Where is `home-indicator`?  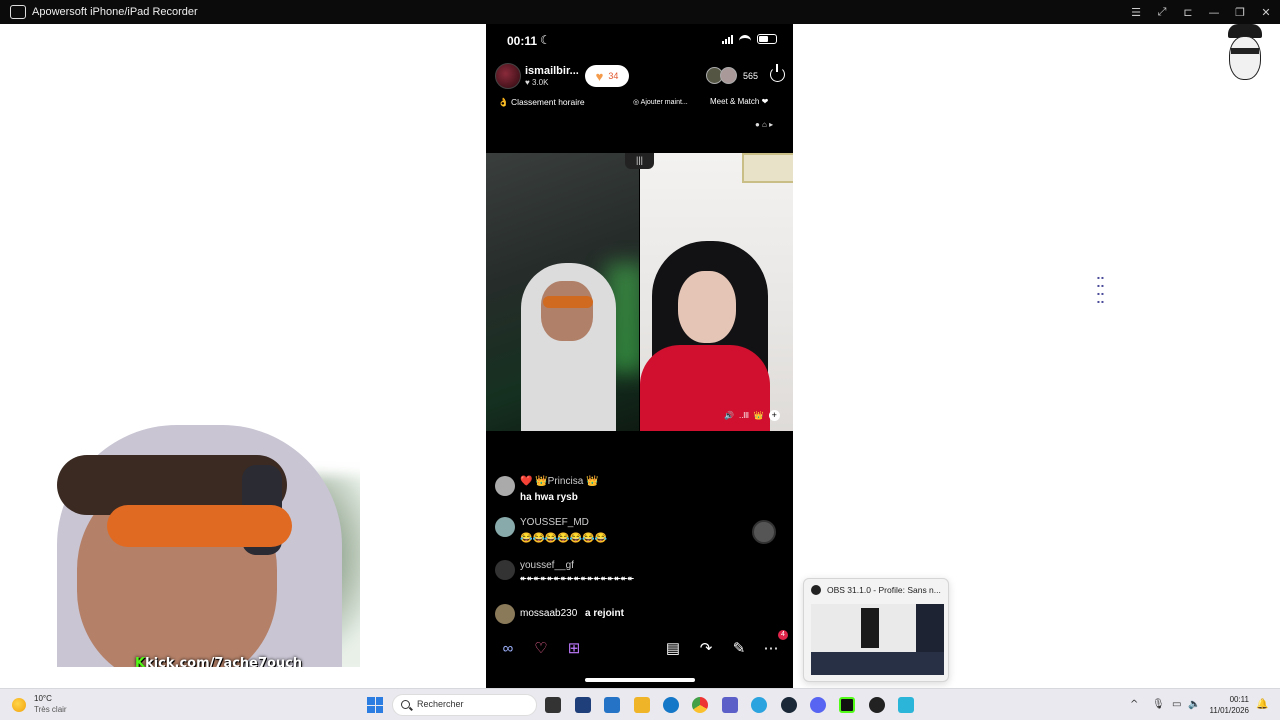 home-indicator is located at coordinates (640, 680).